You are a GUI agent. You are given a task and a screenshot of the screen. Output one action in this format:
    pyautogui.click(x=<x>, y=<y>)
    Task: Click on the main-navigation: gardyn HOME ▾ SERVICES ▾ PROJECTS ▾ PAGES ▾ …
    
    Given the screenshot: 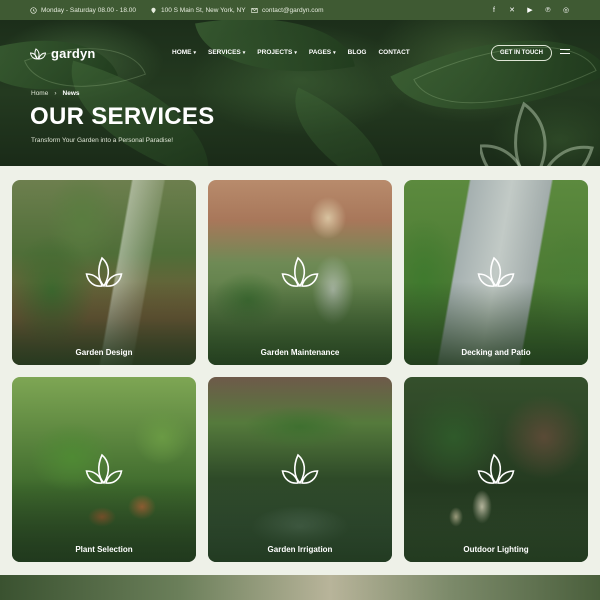 What is the action you would take?
    pyautogui.click(x=300, y=54)
    